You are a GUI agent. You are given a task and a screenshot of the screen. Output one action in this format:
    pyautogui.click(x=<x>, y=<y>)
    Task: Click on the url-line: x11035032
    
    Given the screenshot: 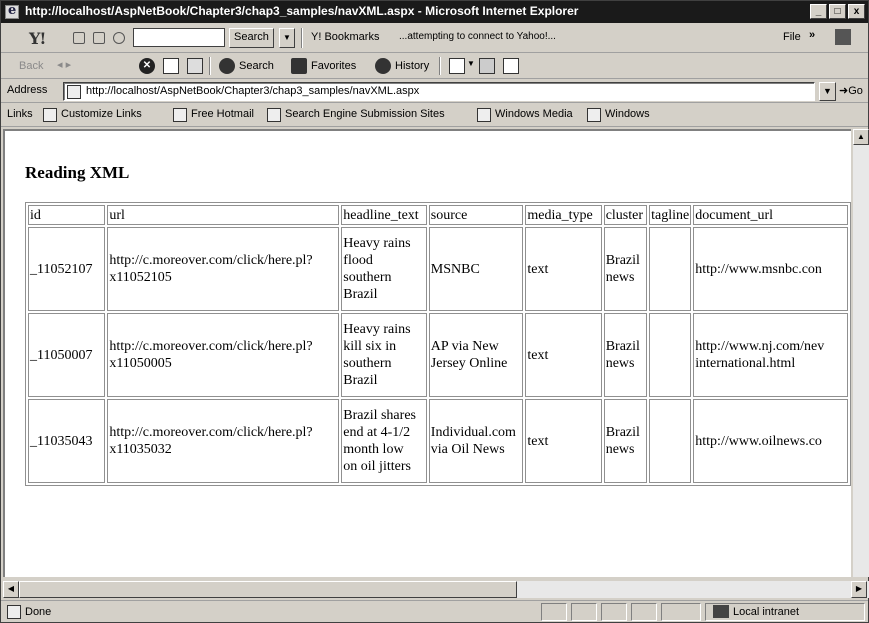 What is the action you would take?
    pyautogui.click(x=140, y=449)
    